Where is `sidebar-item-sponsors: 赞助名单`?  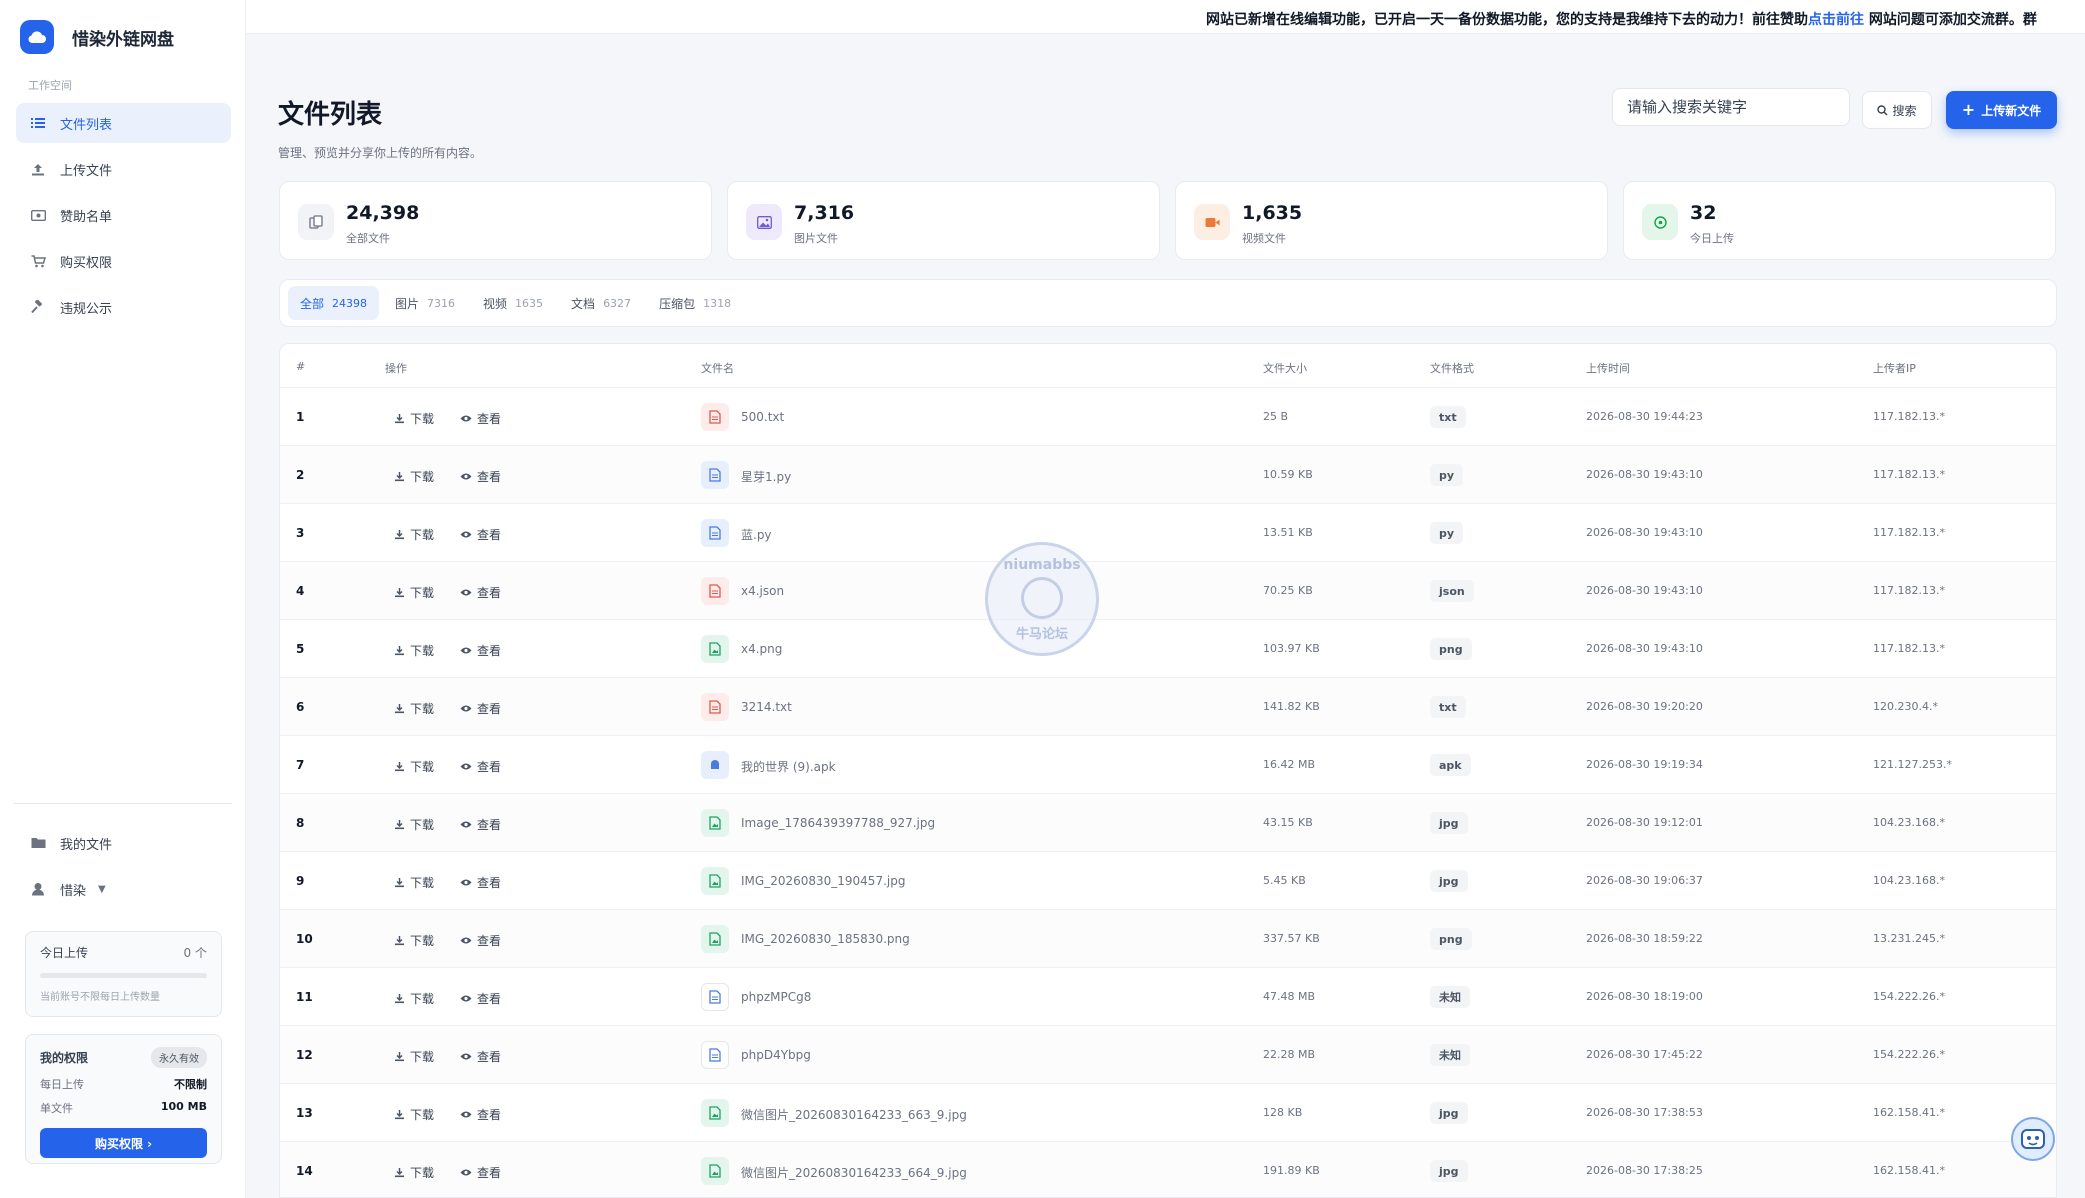 sidebar-item-sponsors: 赞助名单 is located at coordinates (123, 215).